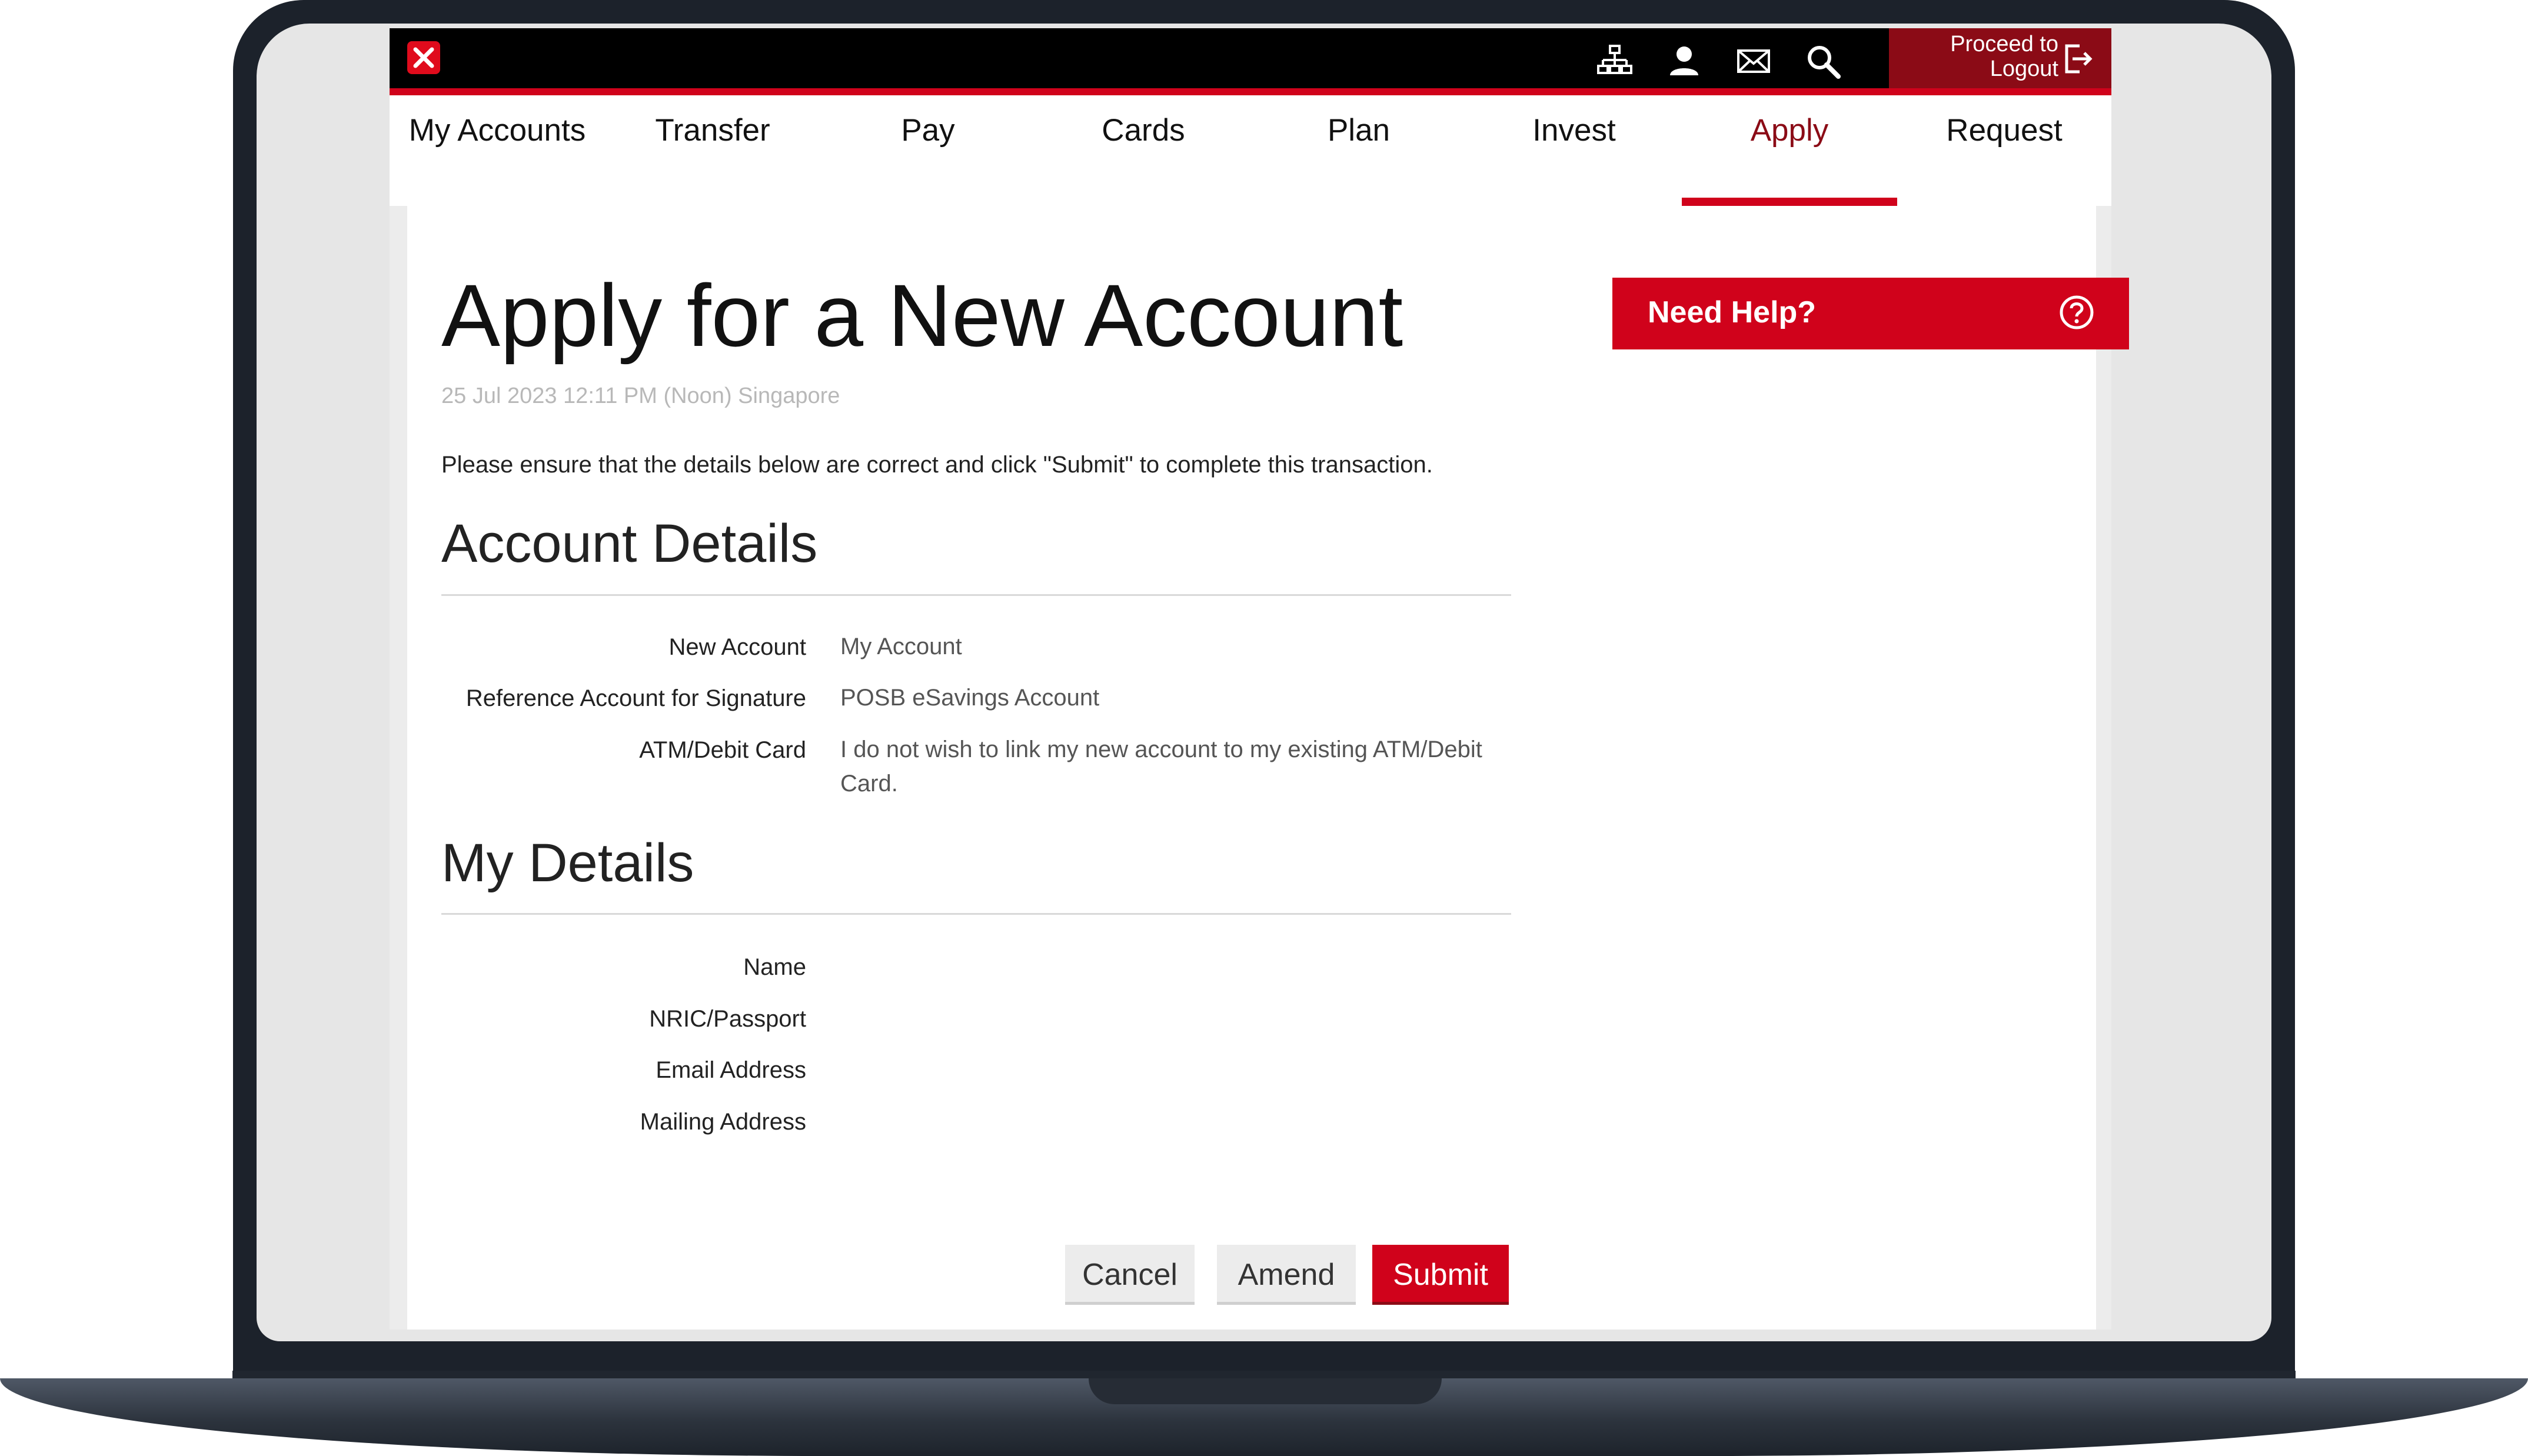 The image size is (2528, 1456). Describe the element at coordinates (1251, 61) in the screenshot. I see `top-bar: Proceed to Logout` at that location.